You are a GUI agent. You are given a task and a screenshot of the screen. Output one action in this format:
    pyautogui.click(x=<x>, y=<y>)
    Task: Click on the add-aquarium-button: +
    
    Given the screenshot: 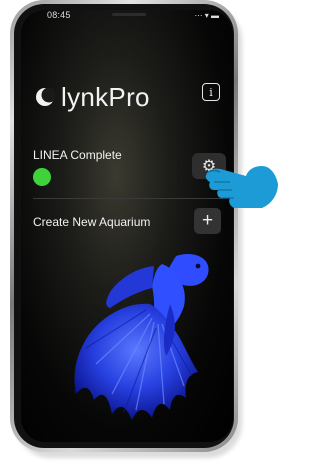 What is the action you would take?
    pyautogui.click(x=207, y=221)
    